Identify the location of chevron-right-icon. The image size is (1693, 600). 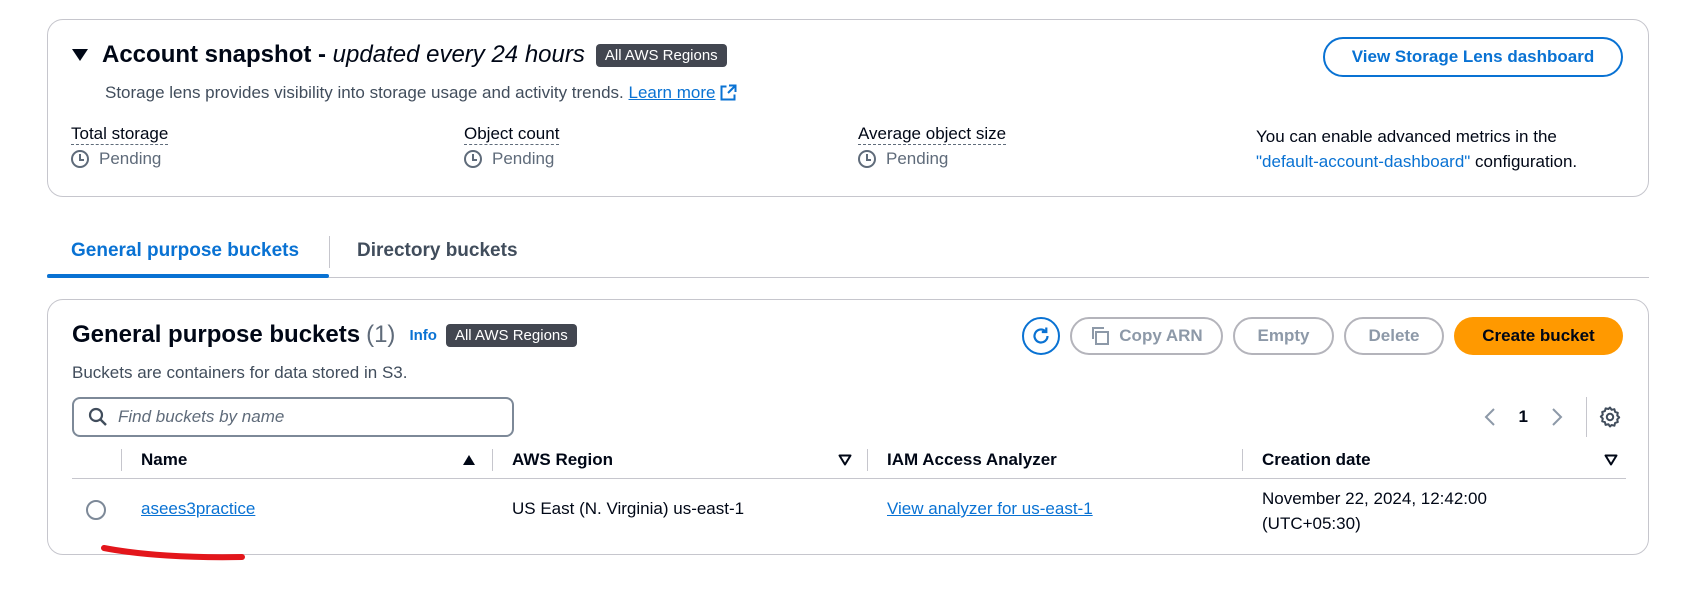
(1557, 417).